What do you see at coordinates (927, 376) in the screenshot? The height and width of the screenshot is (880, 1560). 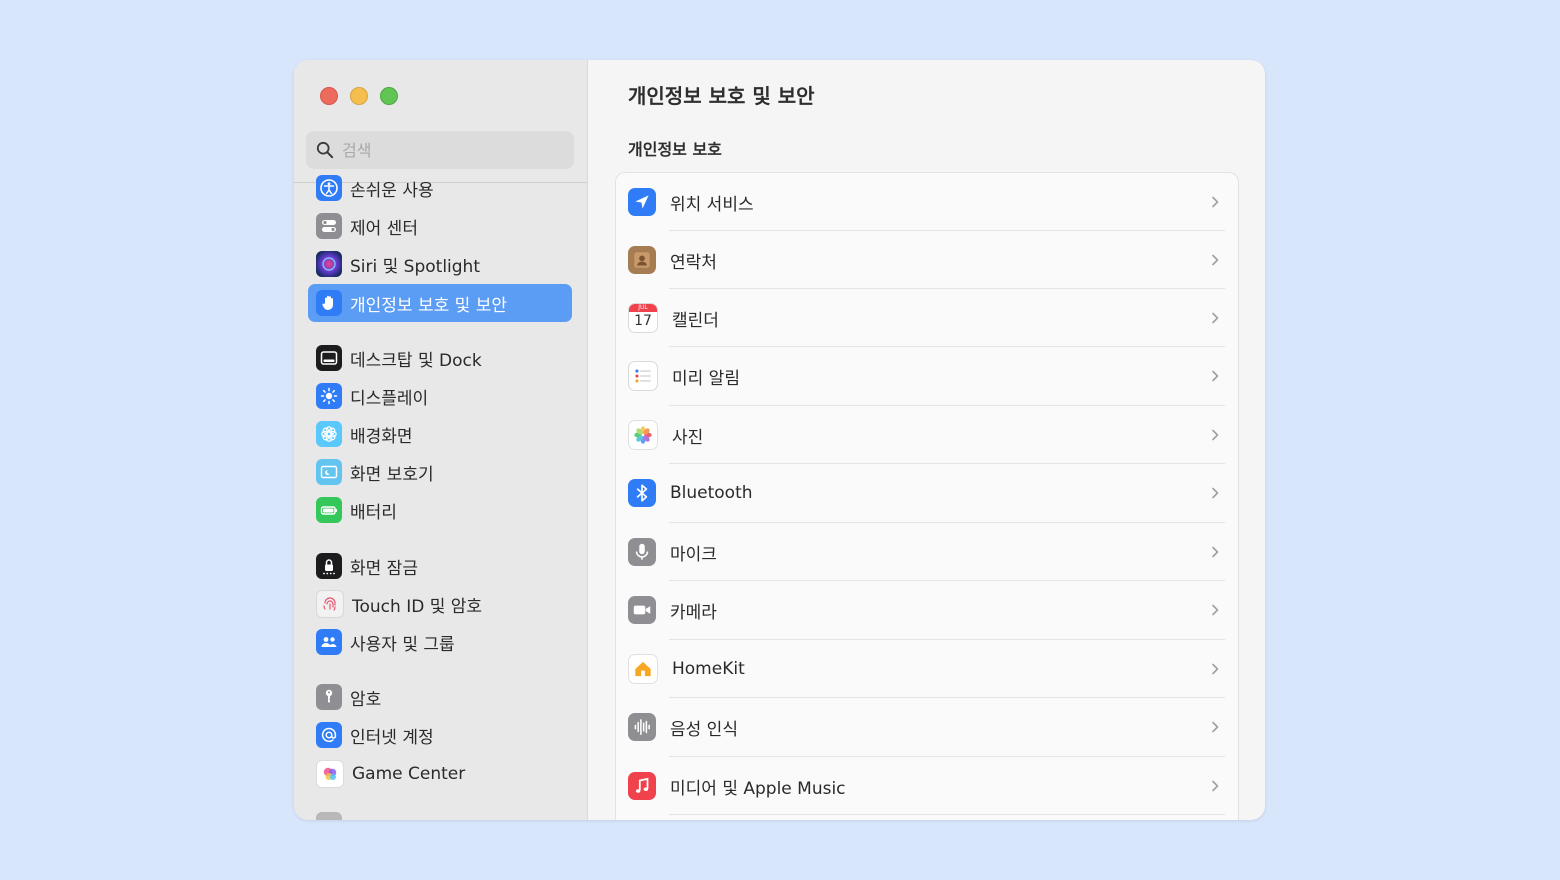 I see `row-reminders: 미리 알림` at bounding box center [927, 376].